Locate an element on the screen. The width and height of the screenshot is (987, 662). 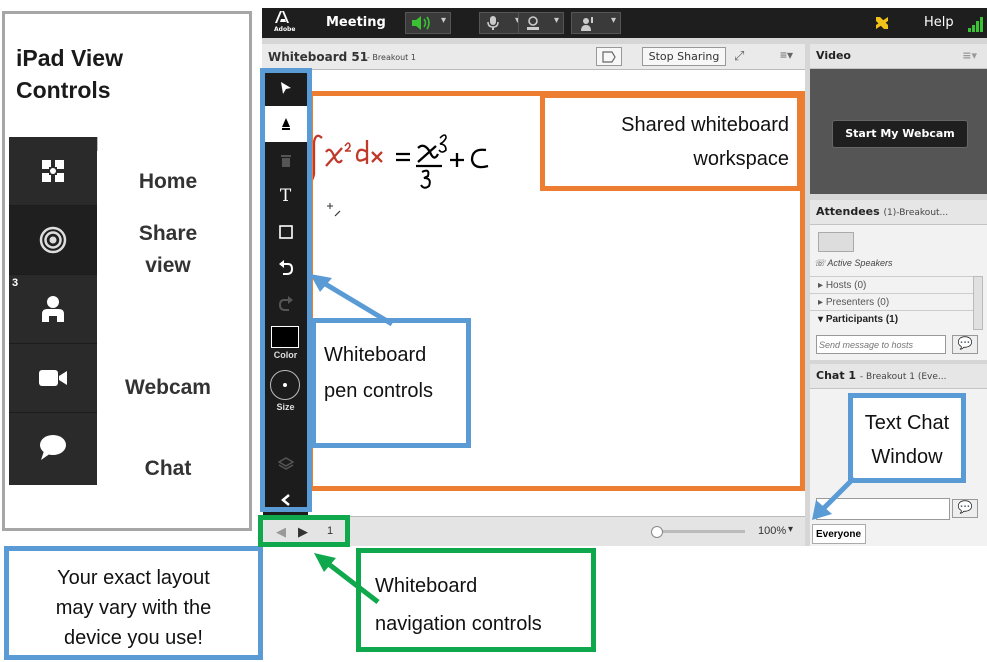
shared-callout-line1: Shared whiteboard is located at coordinates (705, 125).